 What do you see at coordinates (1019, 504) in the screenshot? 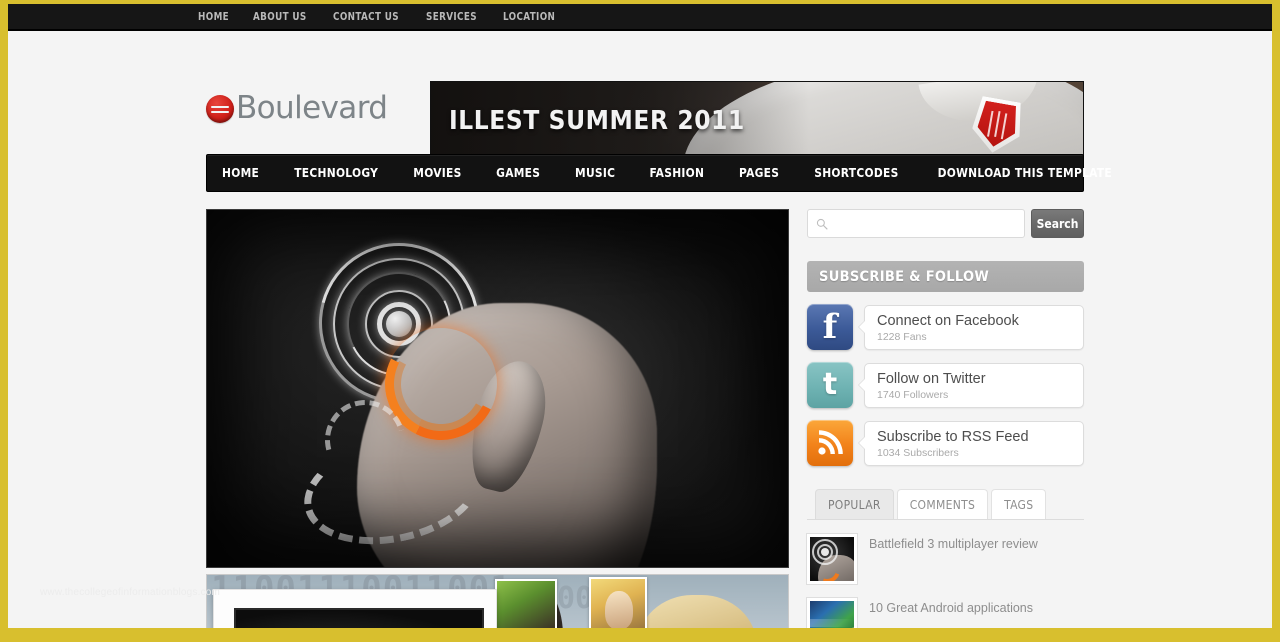
I see `tab-tags: TAGS` at bounding box center [1019, 504].